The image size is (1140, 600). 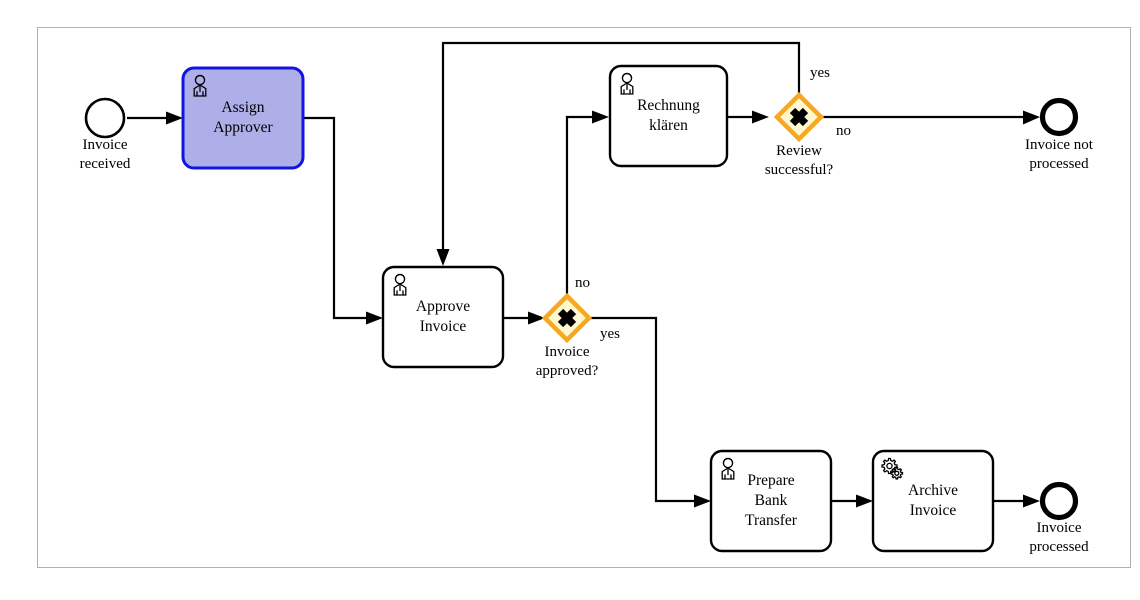 What do you see at coordinates (243, 118) in the screenshot?
I see `task-assign-approver` at bounding box center [243, 118].